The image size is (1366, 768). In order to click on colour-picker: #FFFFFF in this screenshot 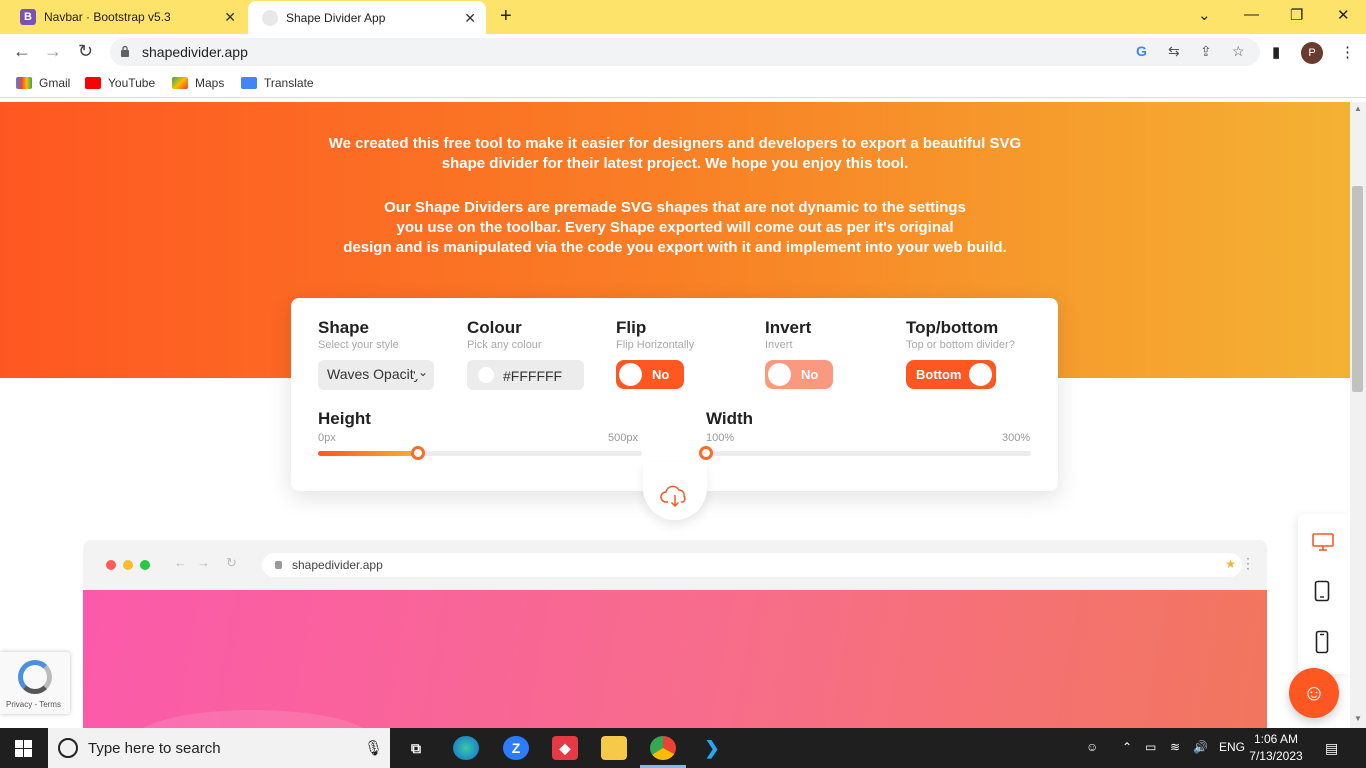, I will do `click(525, 375)`.